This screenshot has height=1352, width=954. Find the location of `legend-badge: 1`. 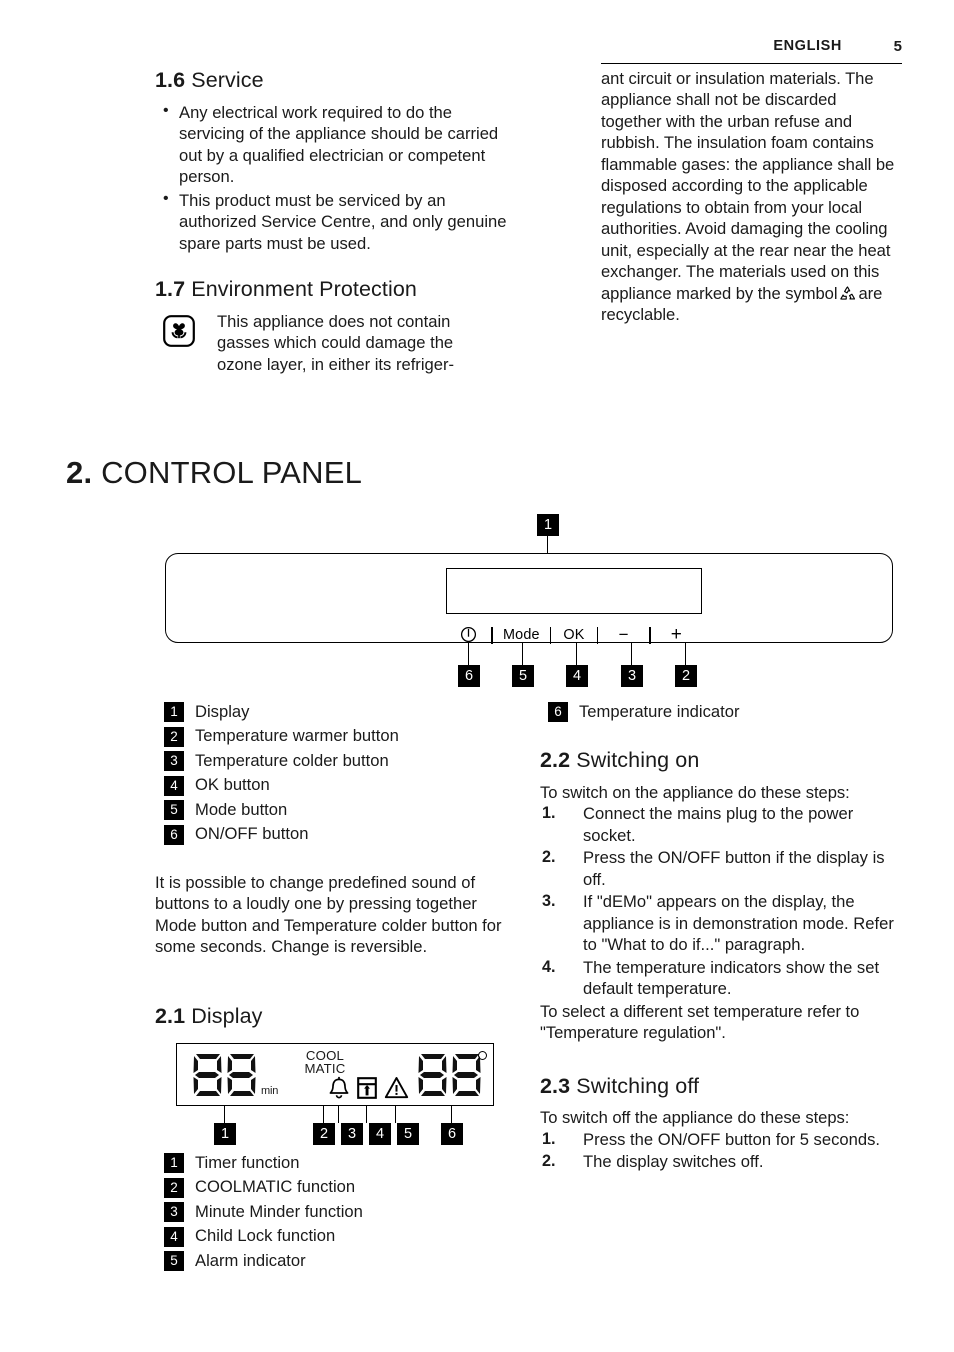

legend-badge: 1 is located at coordinates (174, 712).